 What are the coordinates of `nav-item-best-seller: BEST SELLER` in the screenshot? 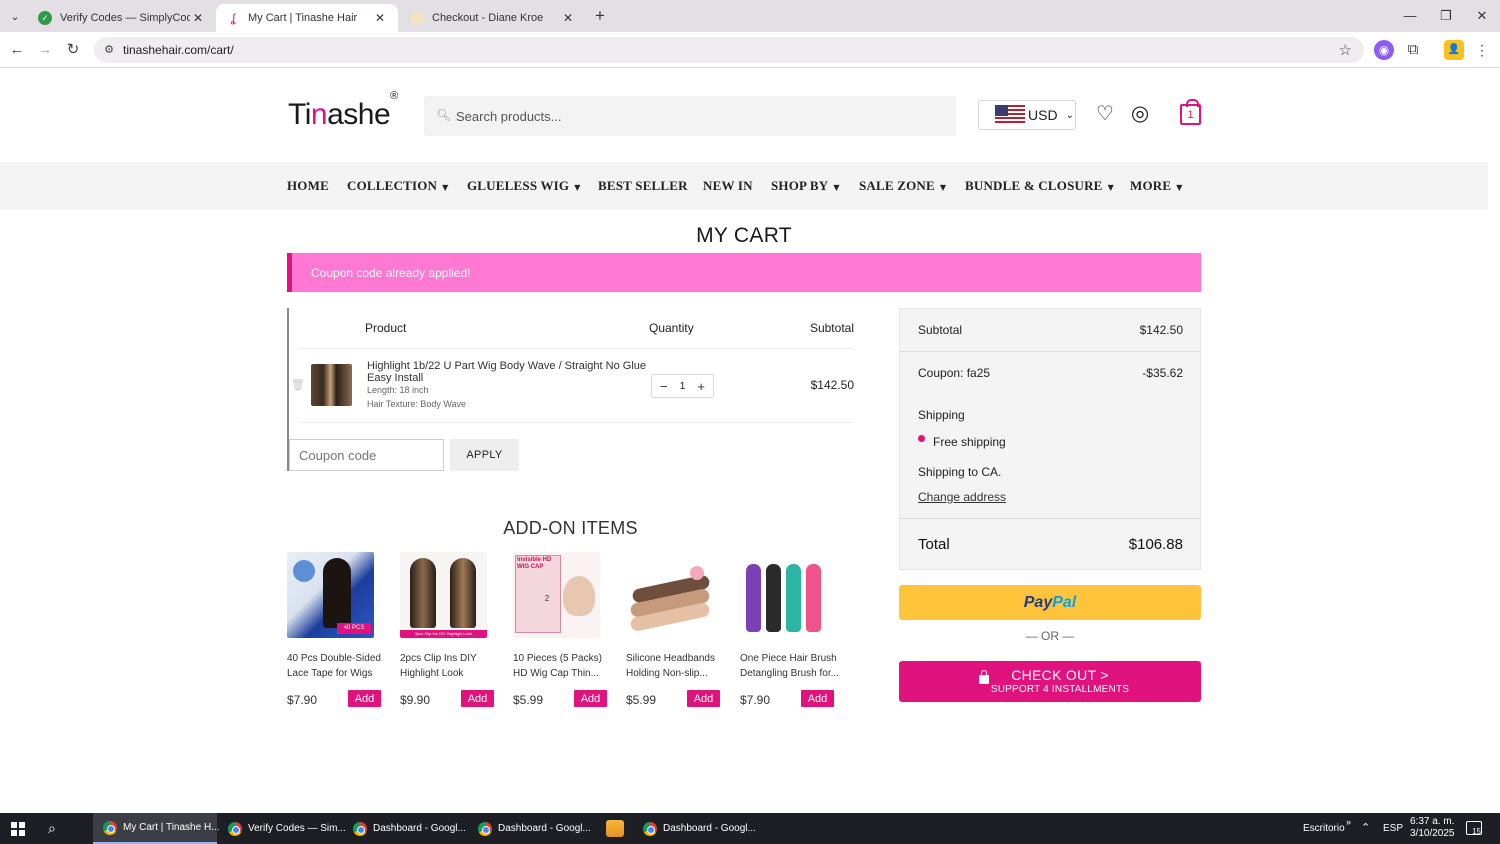 It's located at (643, 186).